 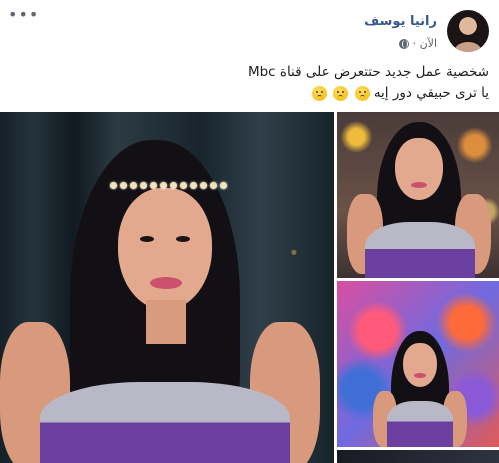 I want to click on crown-ornament, so click(x=168, y=185).